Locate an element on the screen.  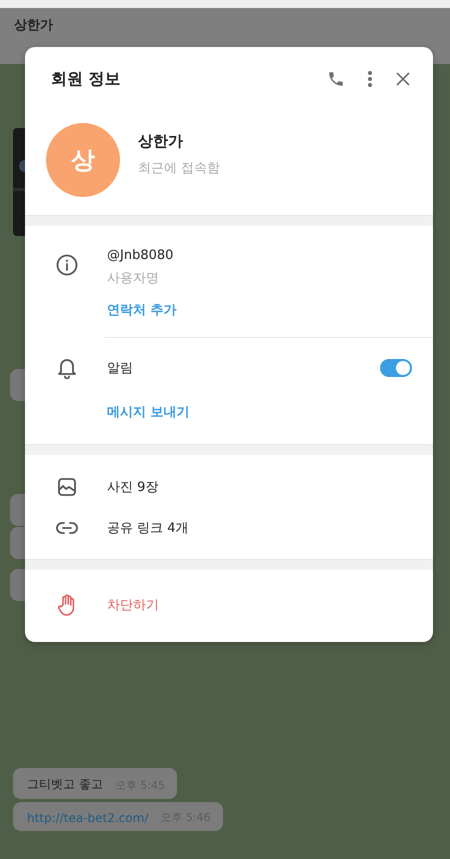
chat-title: 상한가 is located at coordinates (34, 25).